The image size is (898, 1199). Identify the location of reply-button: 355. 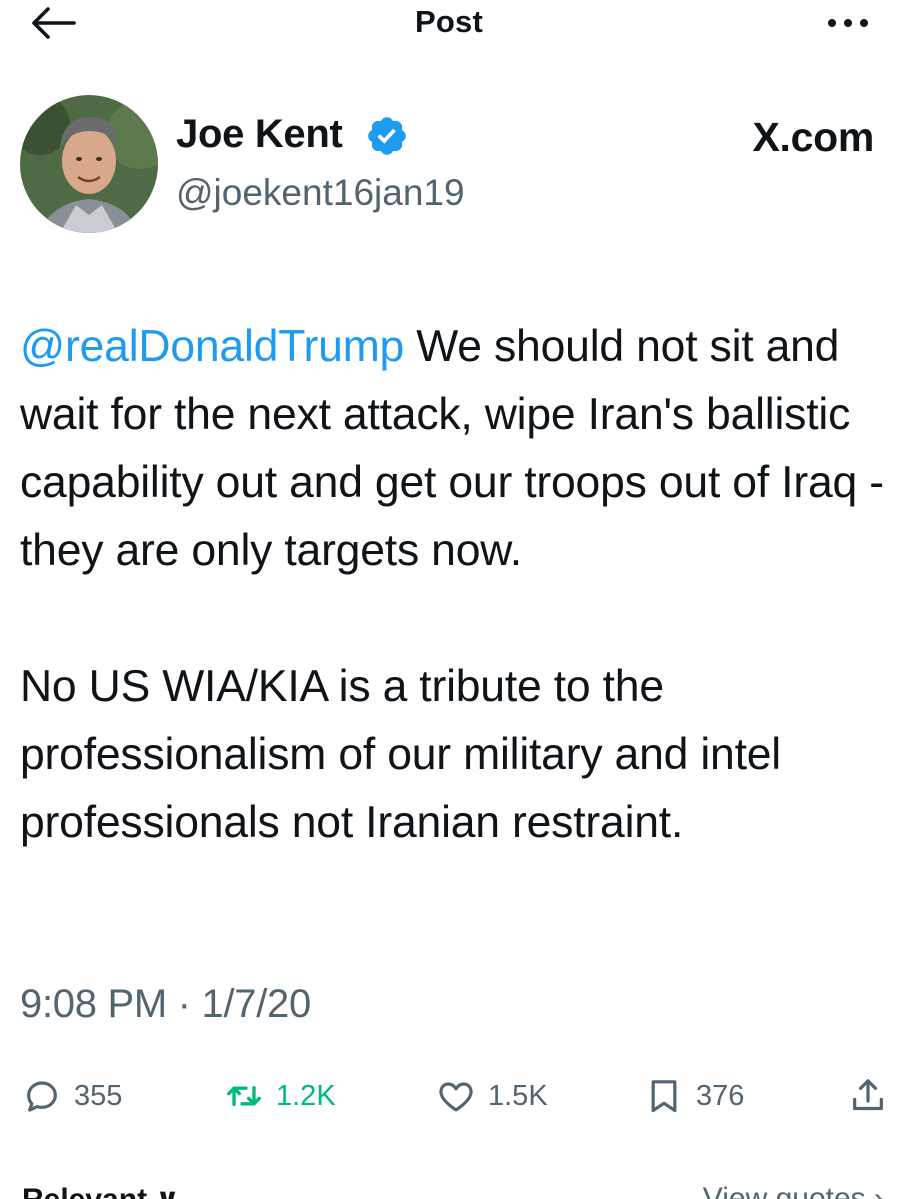
(72, 1096).